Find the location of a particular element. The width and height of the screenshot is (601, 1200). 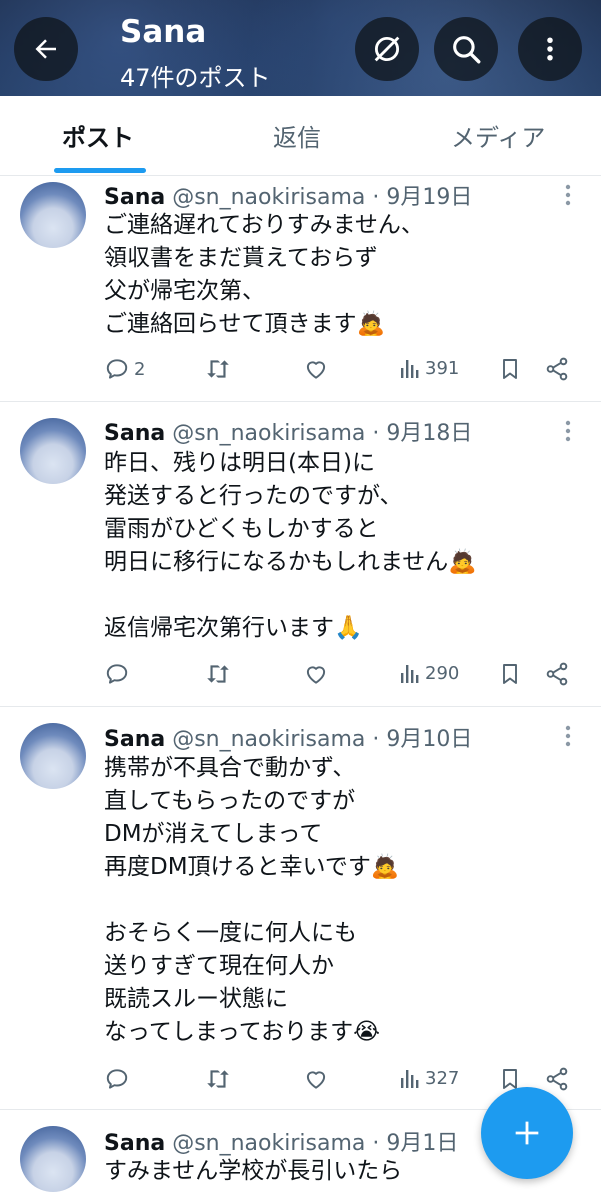

tweet-line: 既読スルー状態に is located at coordinates (196, 999).